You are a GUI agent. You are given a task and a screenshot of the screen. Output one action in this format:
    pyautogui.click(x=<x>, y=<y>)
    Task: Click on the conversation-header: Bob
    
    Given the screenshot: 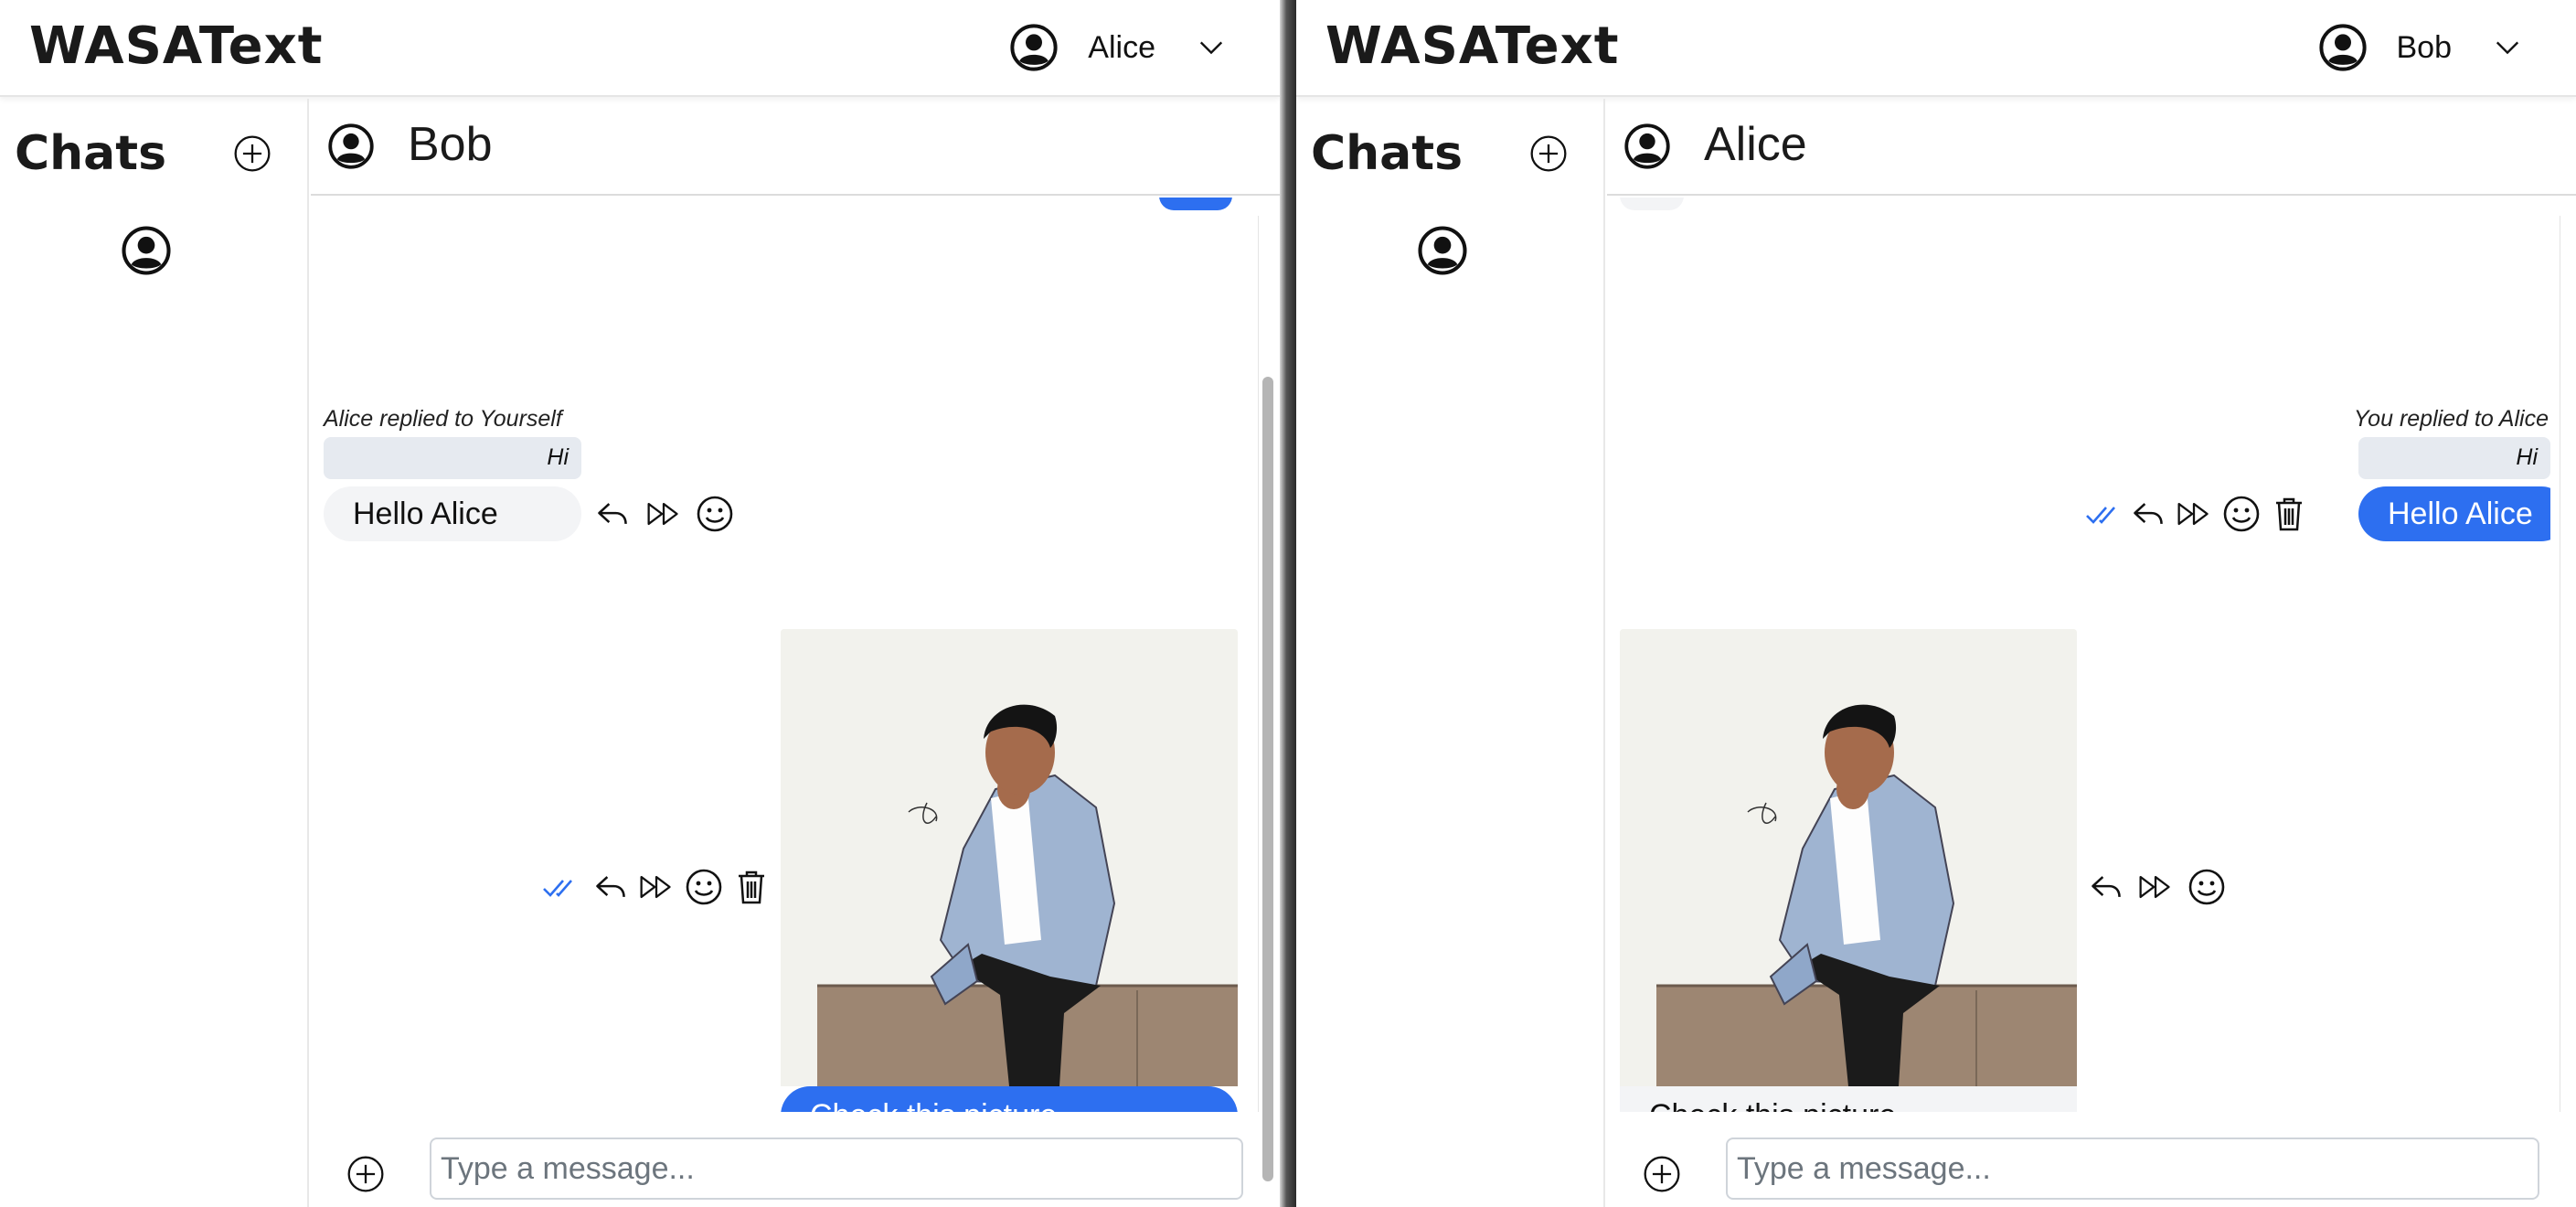 What is the action you would take?
    pyautogui.click(x=795, y=147)
    